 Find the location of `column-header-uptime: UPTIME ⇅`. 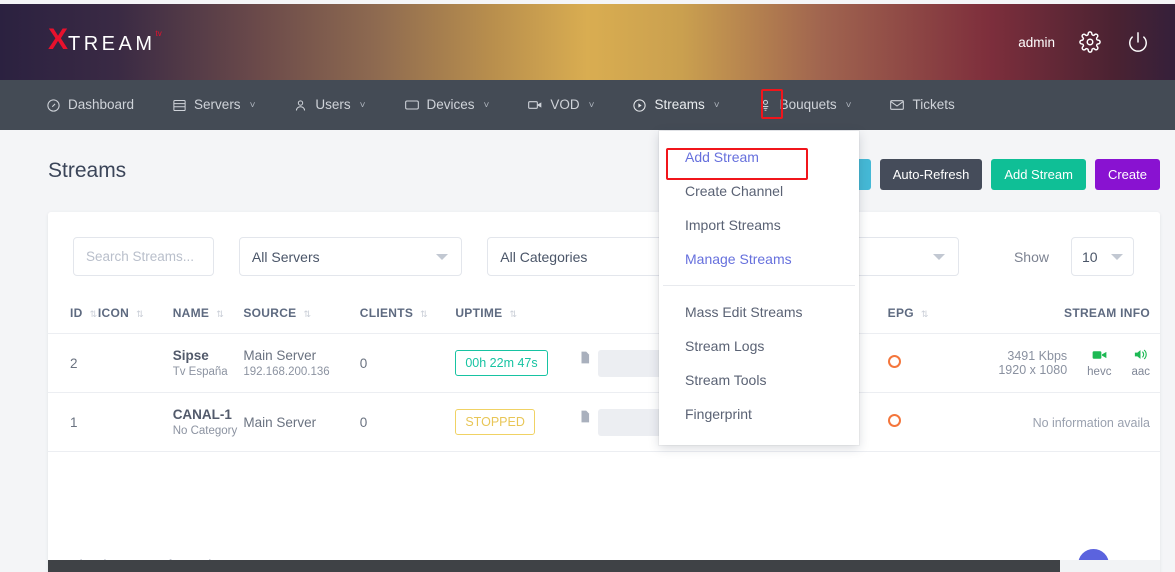

column-header-uptime: UPTIME ⇅ is located at coordinates (516, 313).